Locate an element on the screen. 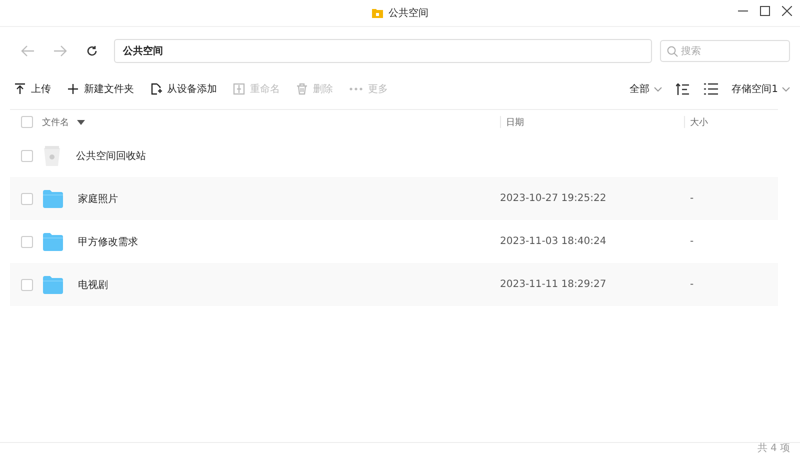 Image resolution: width=800 pixels, height=454 pixels. new-folder-button: 新建文件夹 is located at coordinates (100, 89).